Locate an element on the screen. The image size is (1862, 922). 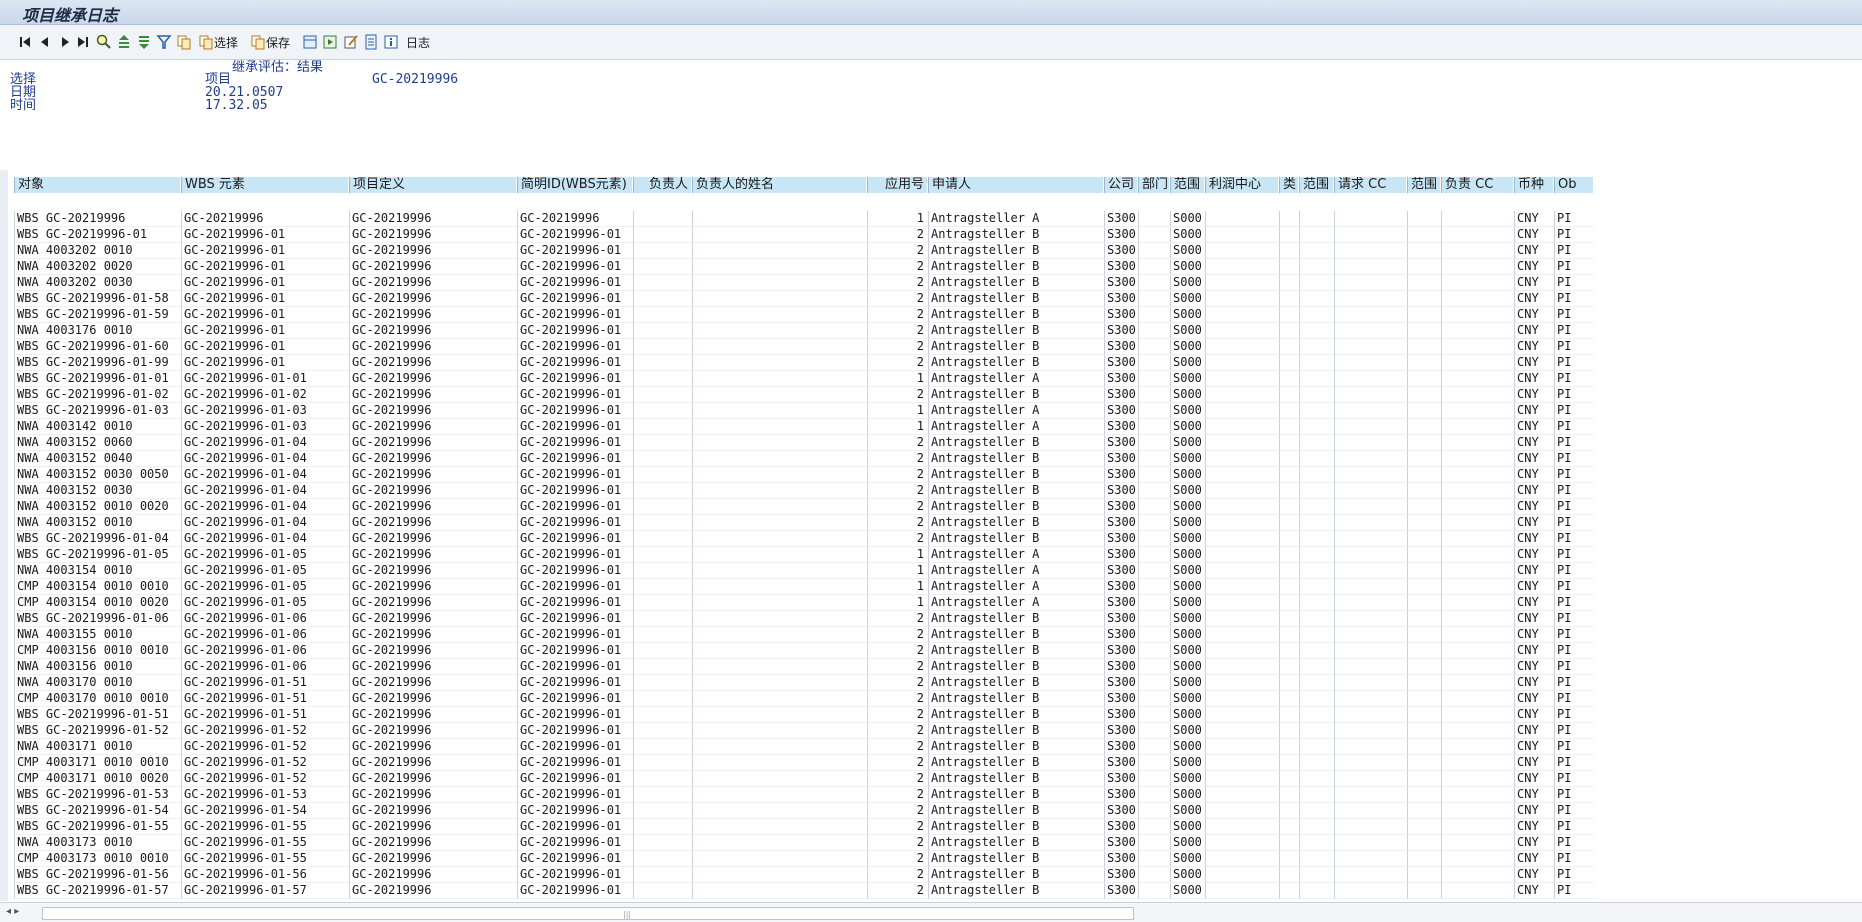
col-ob-header: Ob is located at coordinates (1573, 185).